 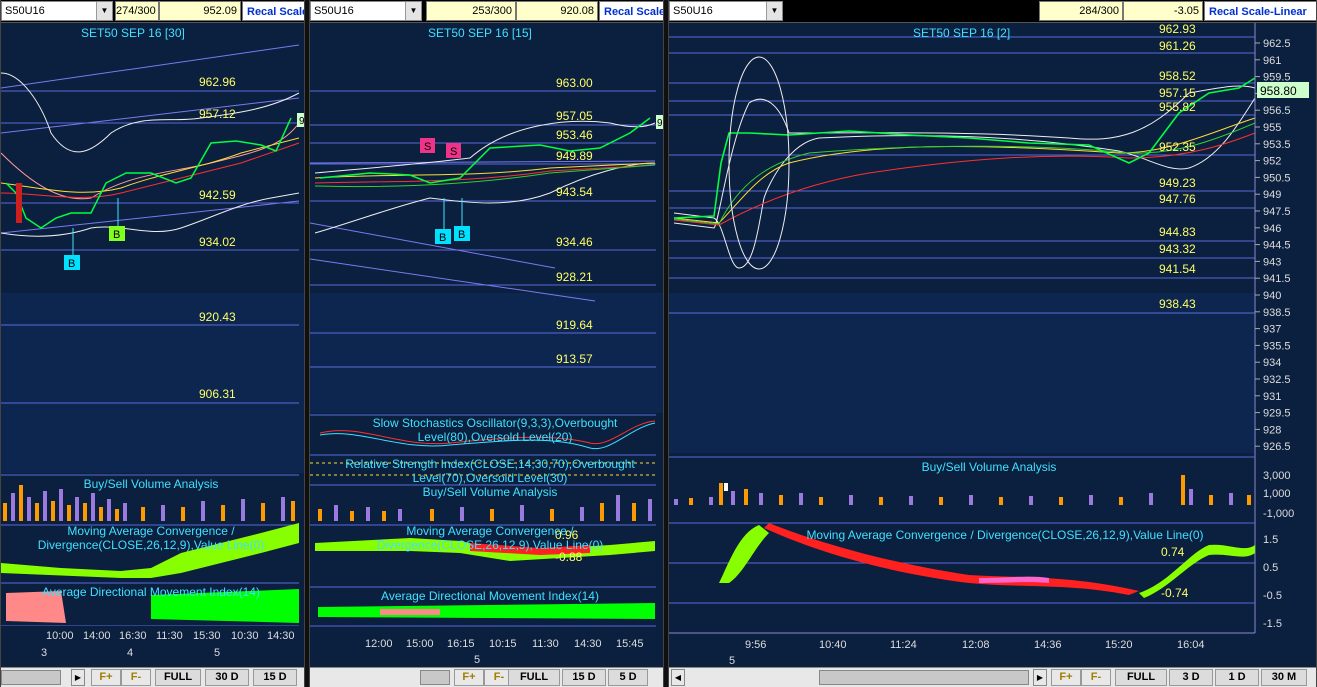 I want to click on price-level: 906.31, so click(x=217, y=394).